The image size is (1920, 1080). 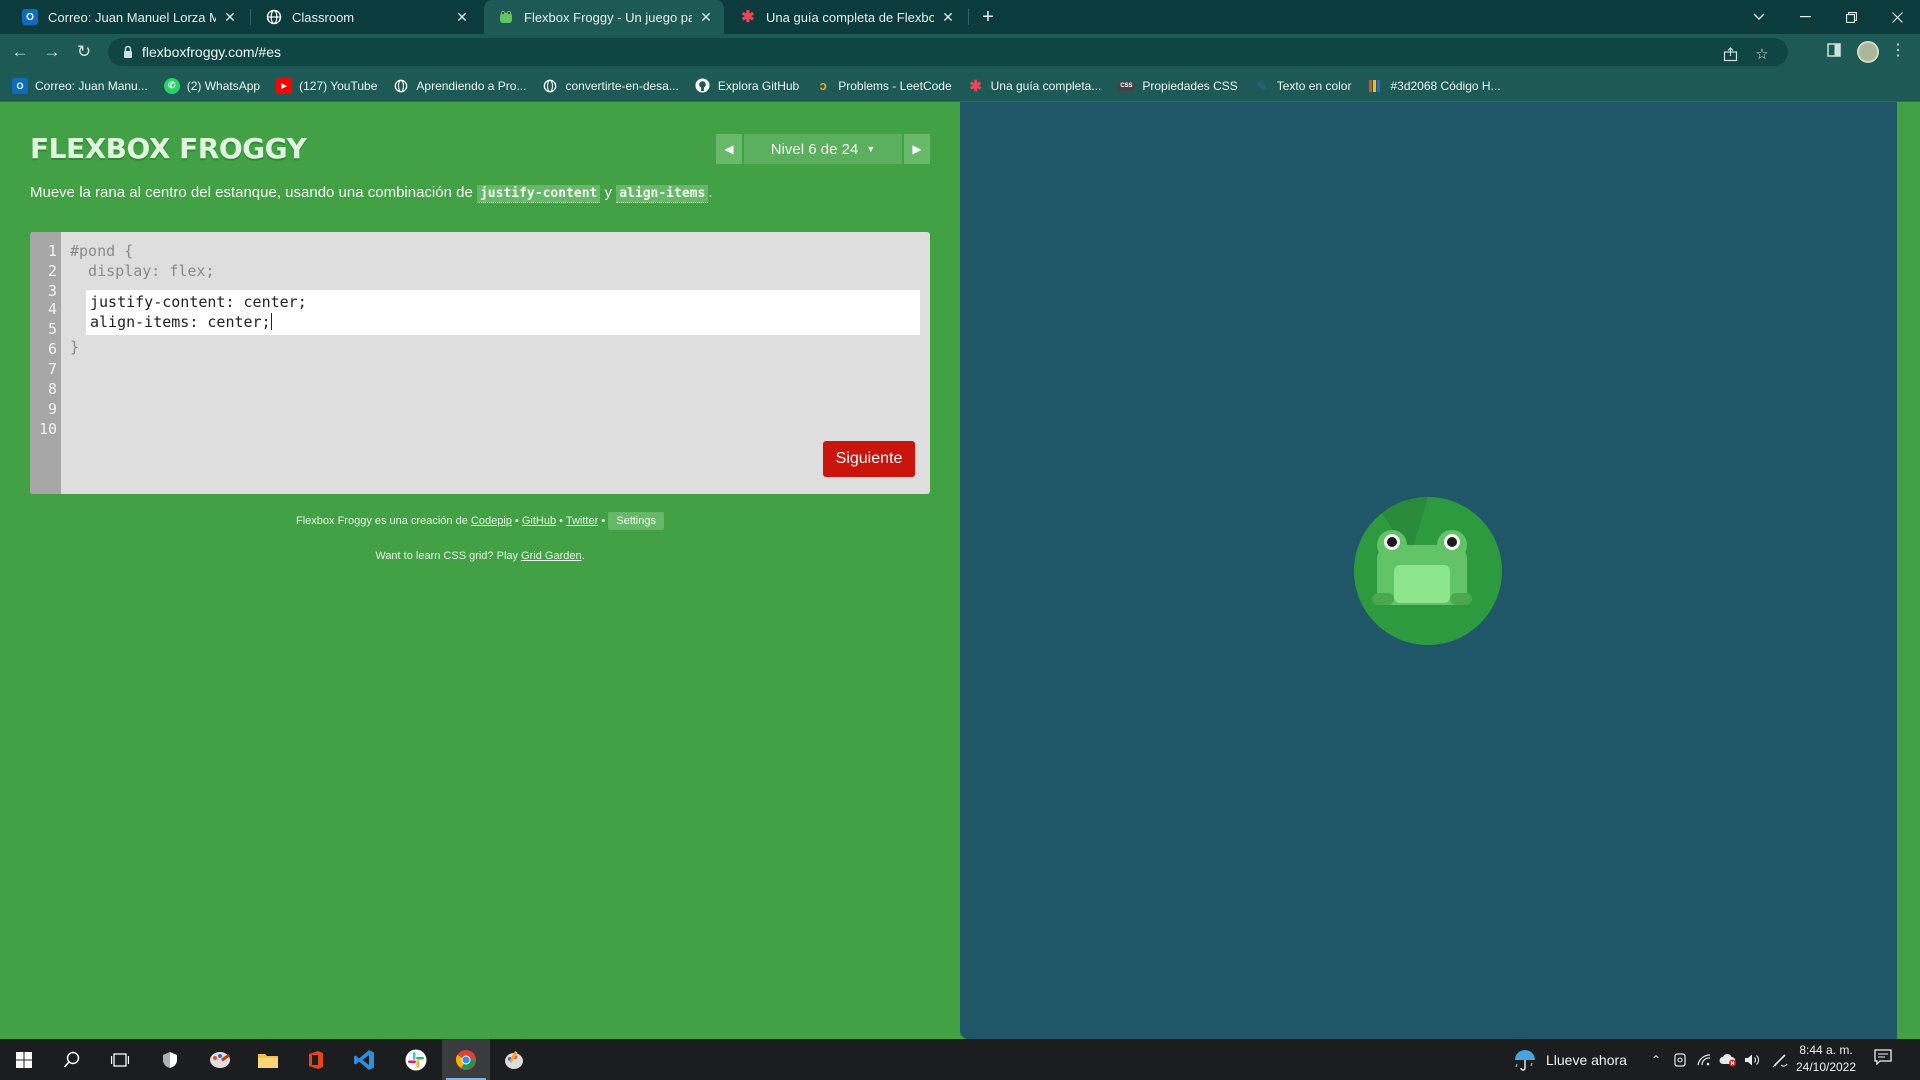 I want to click on search-icon, so click(x=71, y=1059).